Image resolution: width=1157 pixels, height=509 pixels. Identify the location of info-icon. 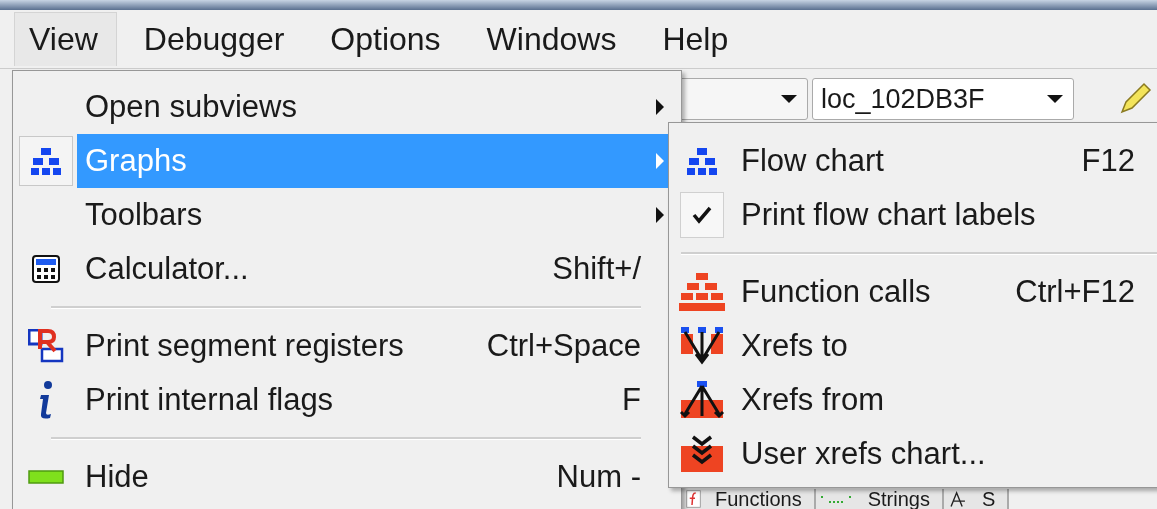
(46, 400).